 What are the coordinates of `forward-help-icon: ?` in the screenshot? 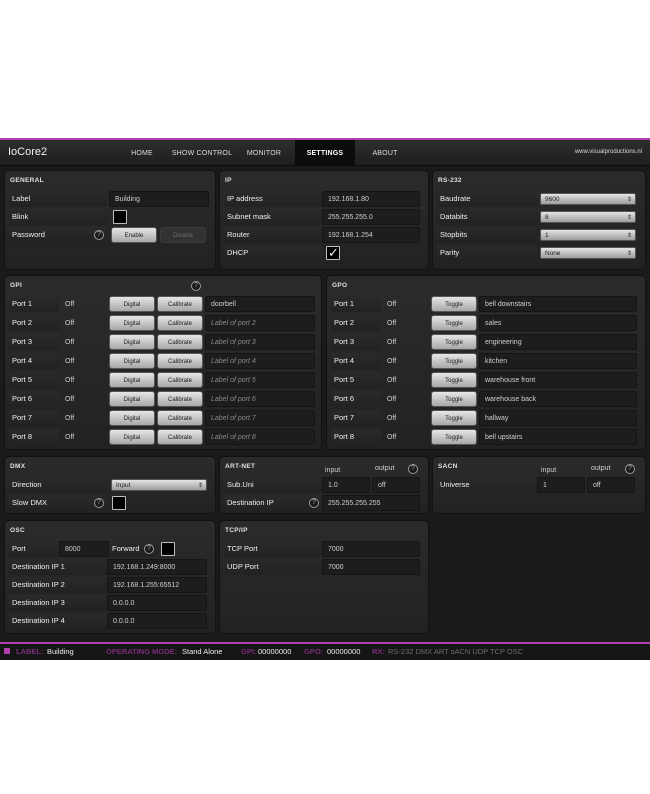 It's located at (149, 549).